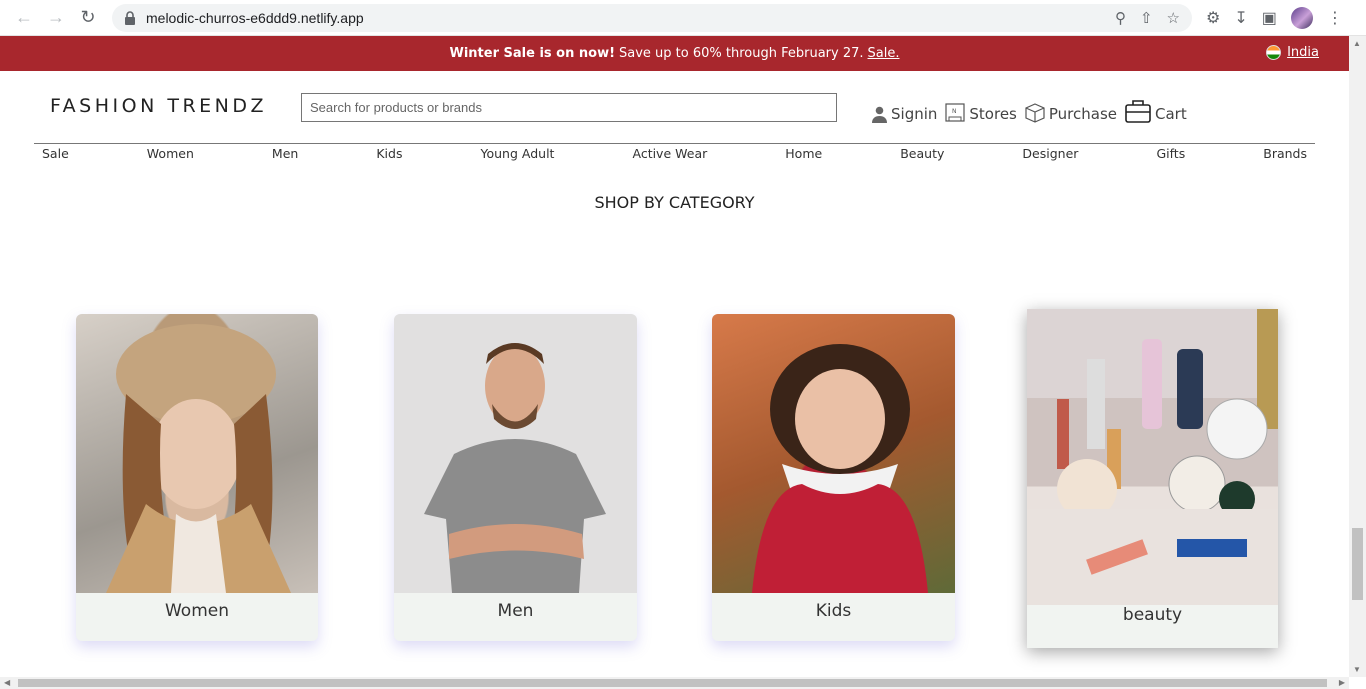 The width and height of the screenshot is (1366, 689). I want to click on country-selector: India, so click(1292, 52).